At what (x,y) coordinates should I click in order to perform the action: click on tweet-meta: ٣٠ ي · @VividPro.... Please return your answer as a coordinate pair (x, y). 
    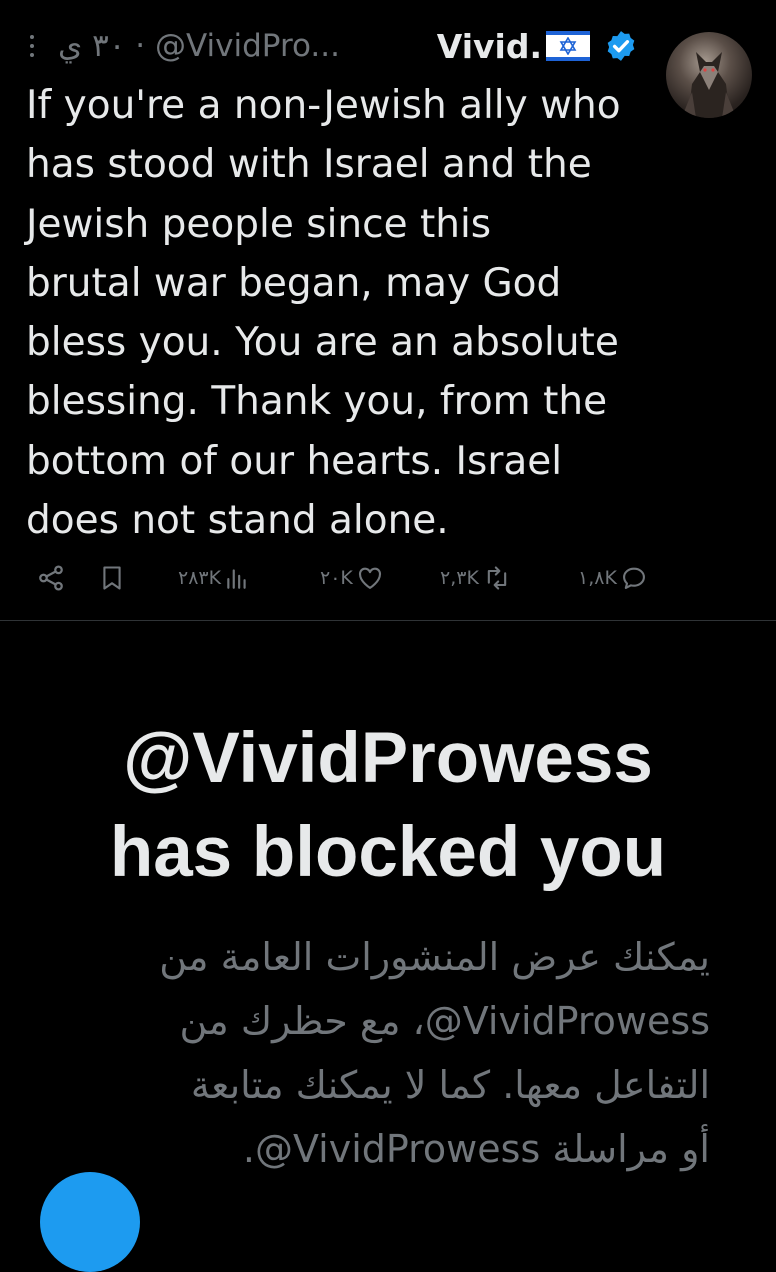
    Looking at the image, I should click on (247, 46).